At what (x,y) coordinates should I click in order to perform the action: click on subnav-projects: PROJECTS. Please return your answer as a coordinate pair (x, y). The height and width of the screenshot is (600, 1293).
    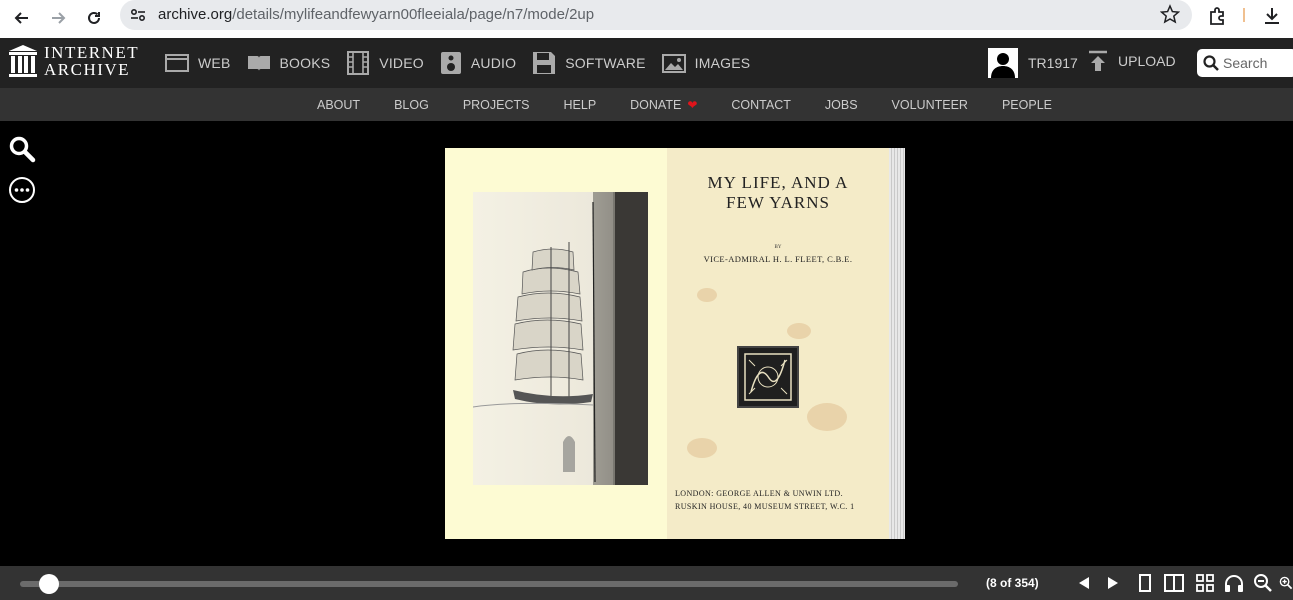
    Looking at the image, I should click on (496, 104).